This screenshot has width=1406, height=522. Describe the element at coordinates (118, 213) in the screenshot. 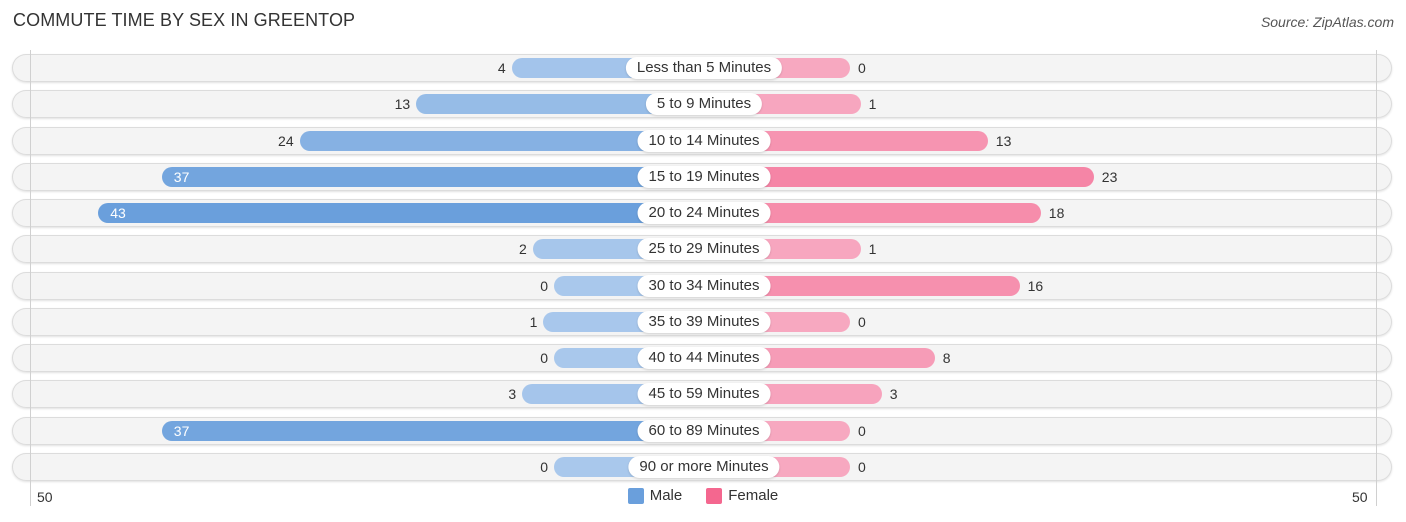

I see `value-label-male: 43` at that location.